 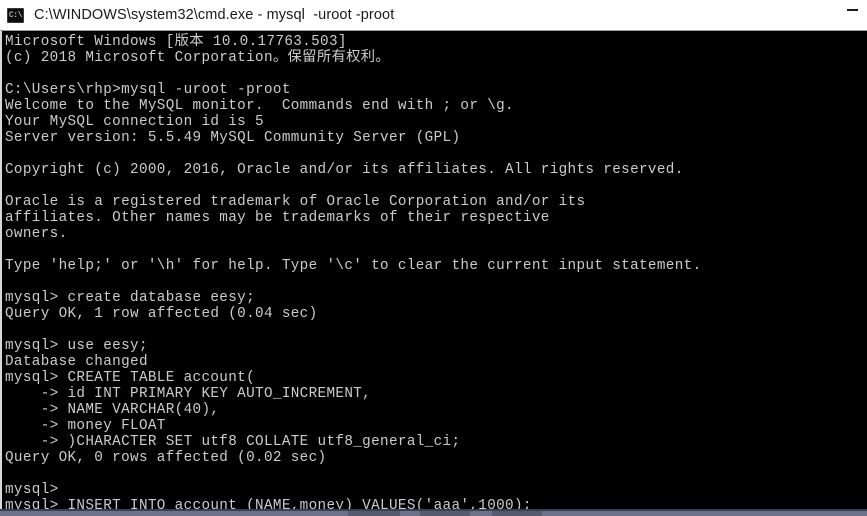 I want to click on terminal-line: -> id INT PRIMARY KEY AUTO_INCREMENT,, so click(x=188, y=394).